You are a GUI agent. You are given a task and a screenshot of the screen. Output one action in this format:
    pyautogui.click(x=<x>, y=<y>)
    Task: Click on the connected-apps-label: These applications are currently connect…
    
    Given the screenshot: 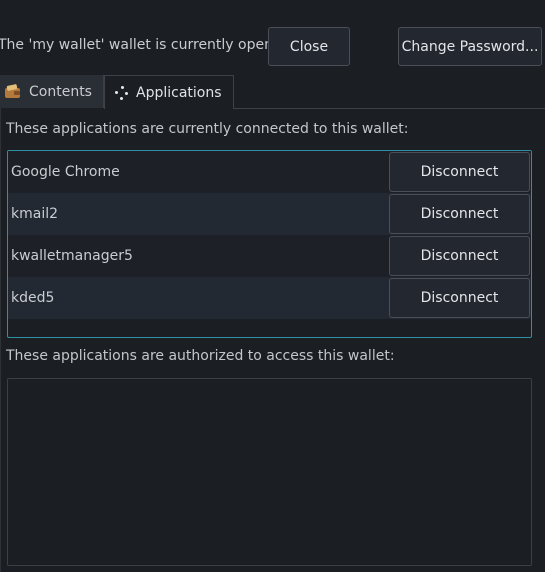 What is the action you would take?
    pyautogui.click(x=207, y=129)
    